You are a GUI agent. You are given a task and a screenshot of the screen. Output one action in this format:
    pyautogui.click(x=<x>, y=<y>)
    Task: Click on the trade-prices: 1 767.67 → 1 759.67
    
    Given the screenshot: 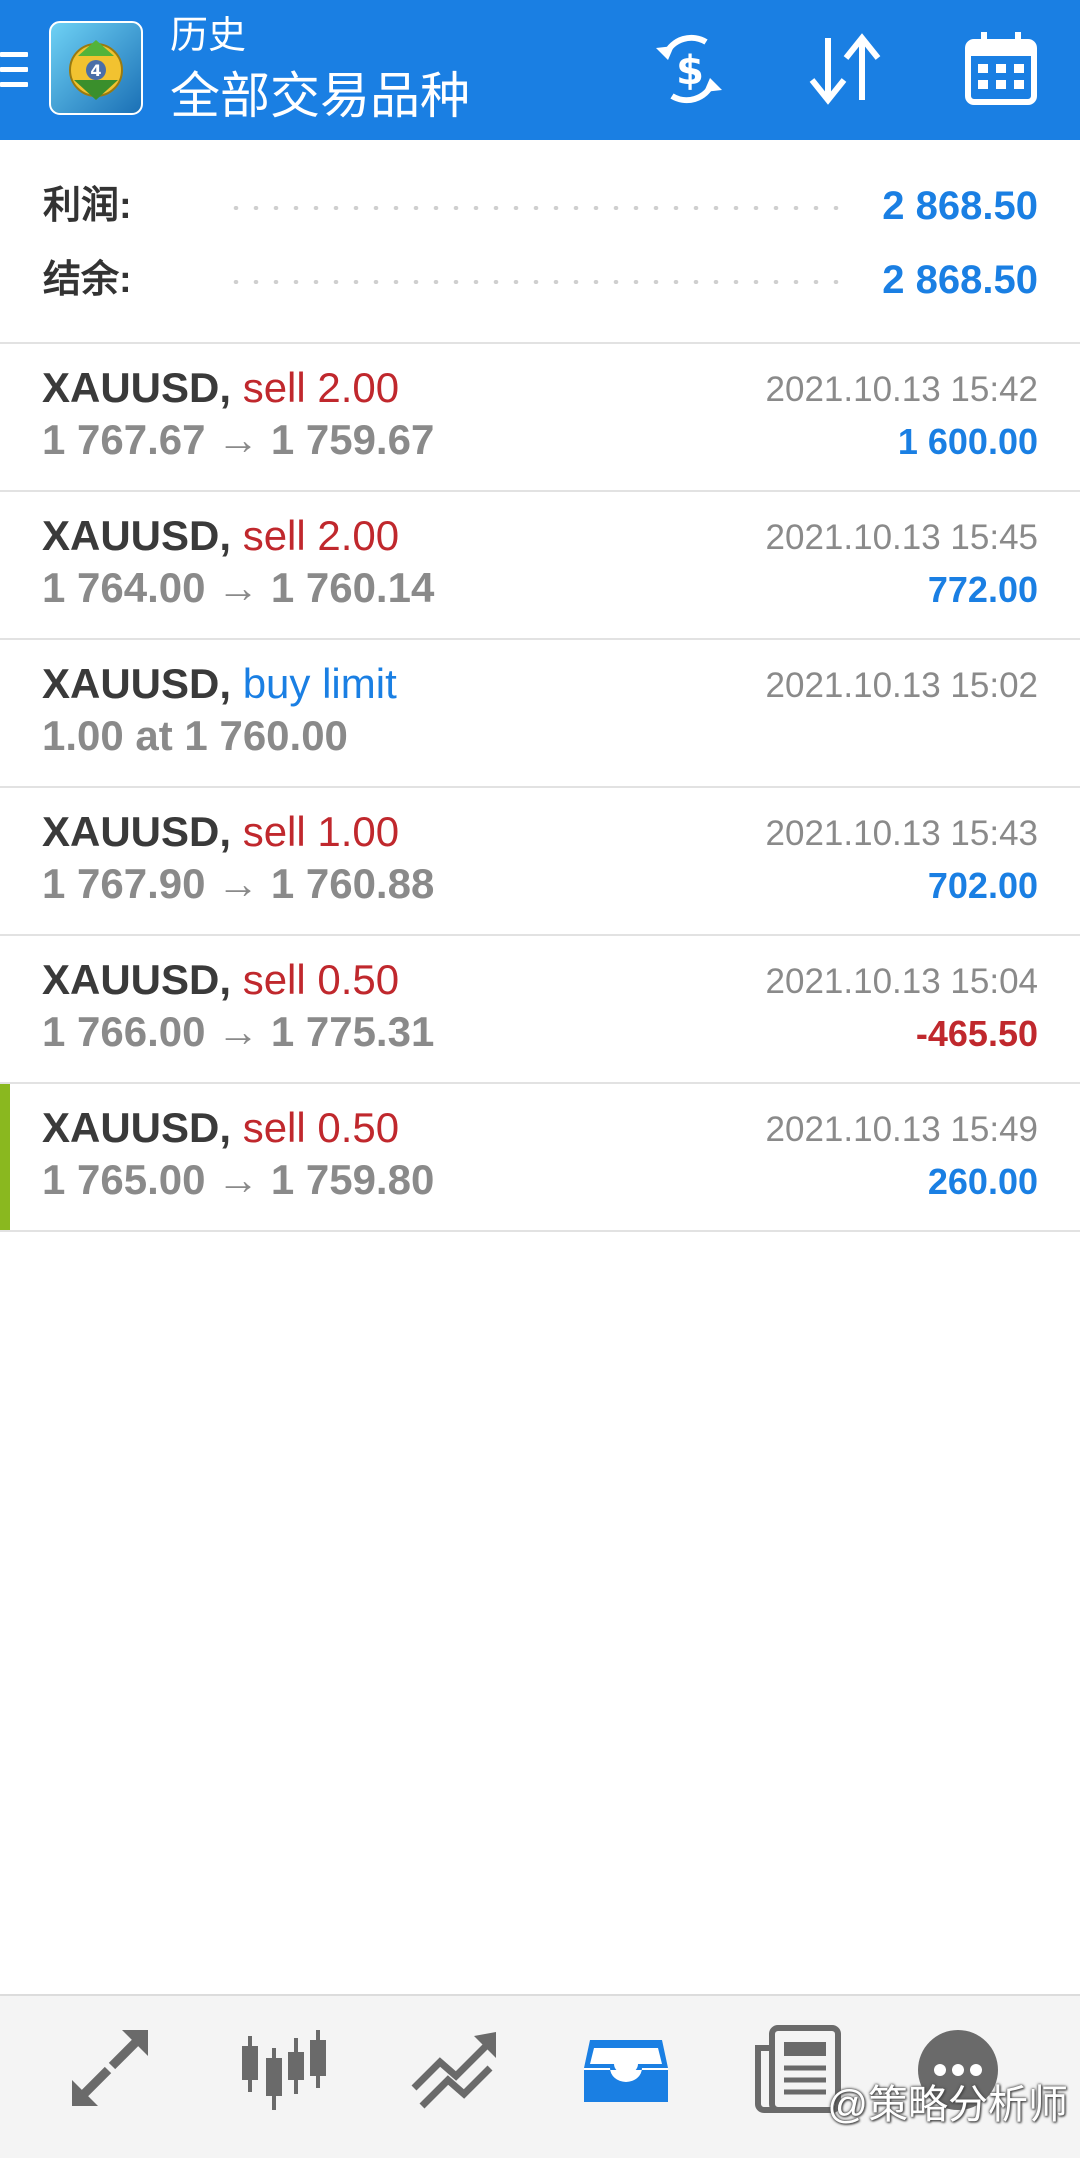 What is the action you would take?
    pyautogui.click(x=238, y=439)
    